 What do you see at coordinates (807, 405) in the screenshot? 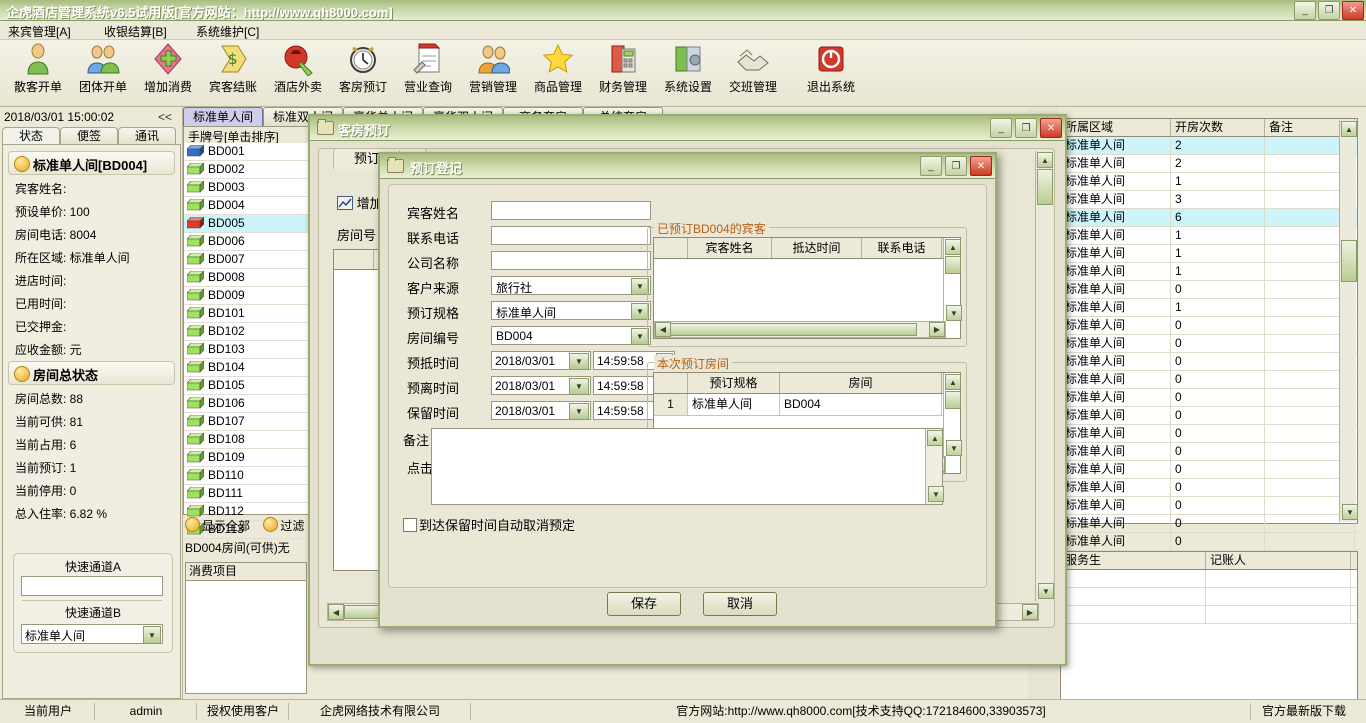
I see `table-row: 1 标准单人间 BD004` at bounding box center [807, 405].